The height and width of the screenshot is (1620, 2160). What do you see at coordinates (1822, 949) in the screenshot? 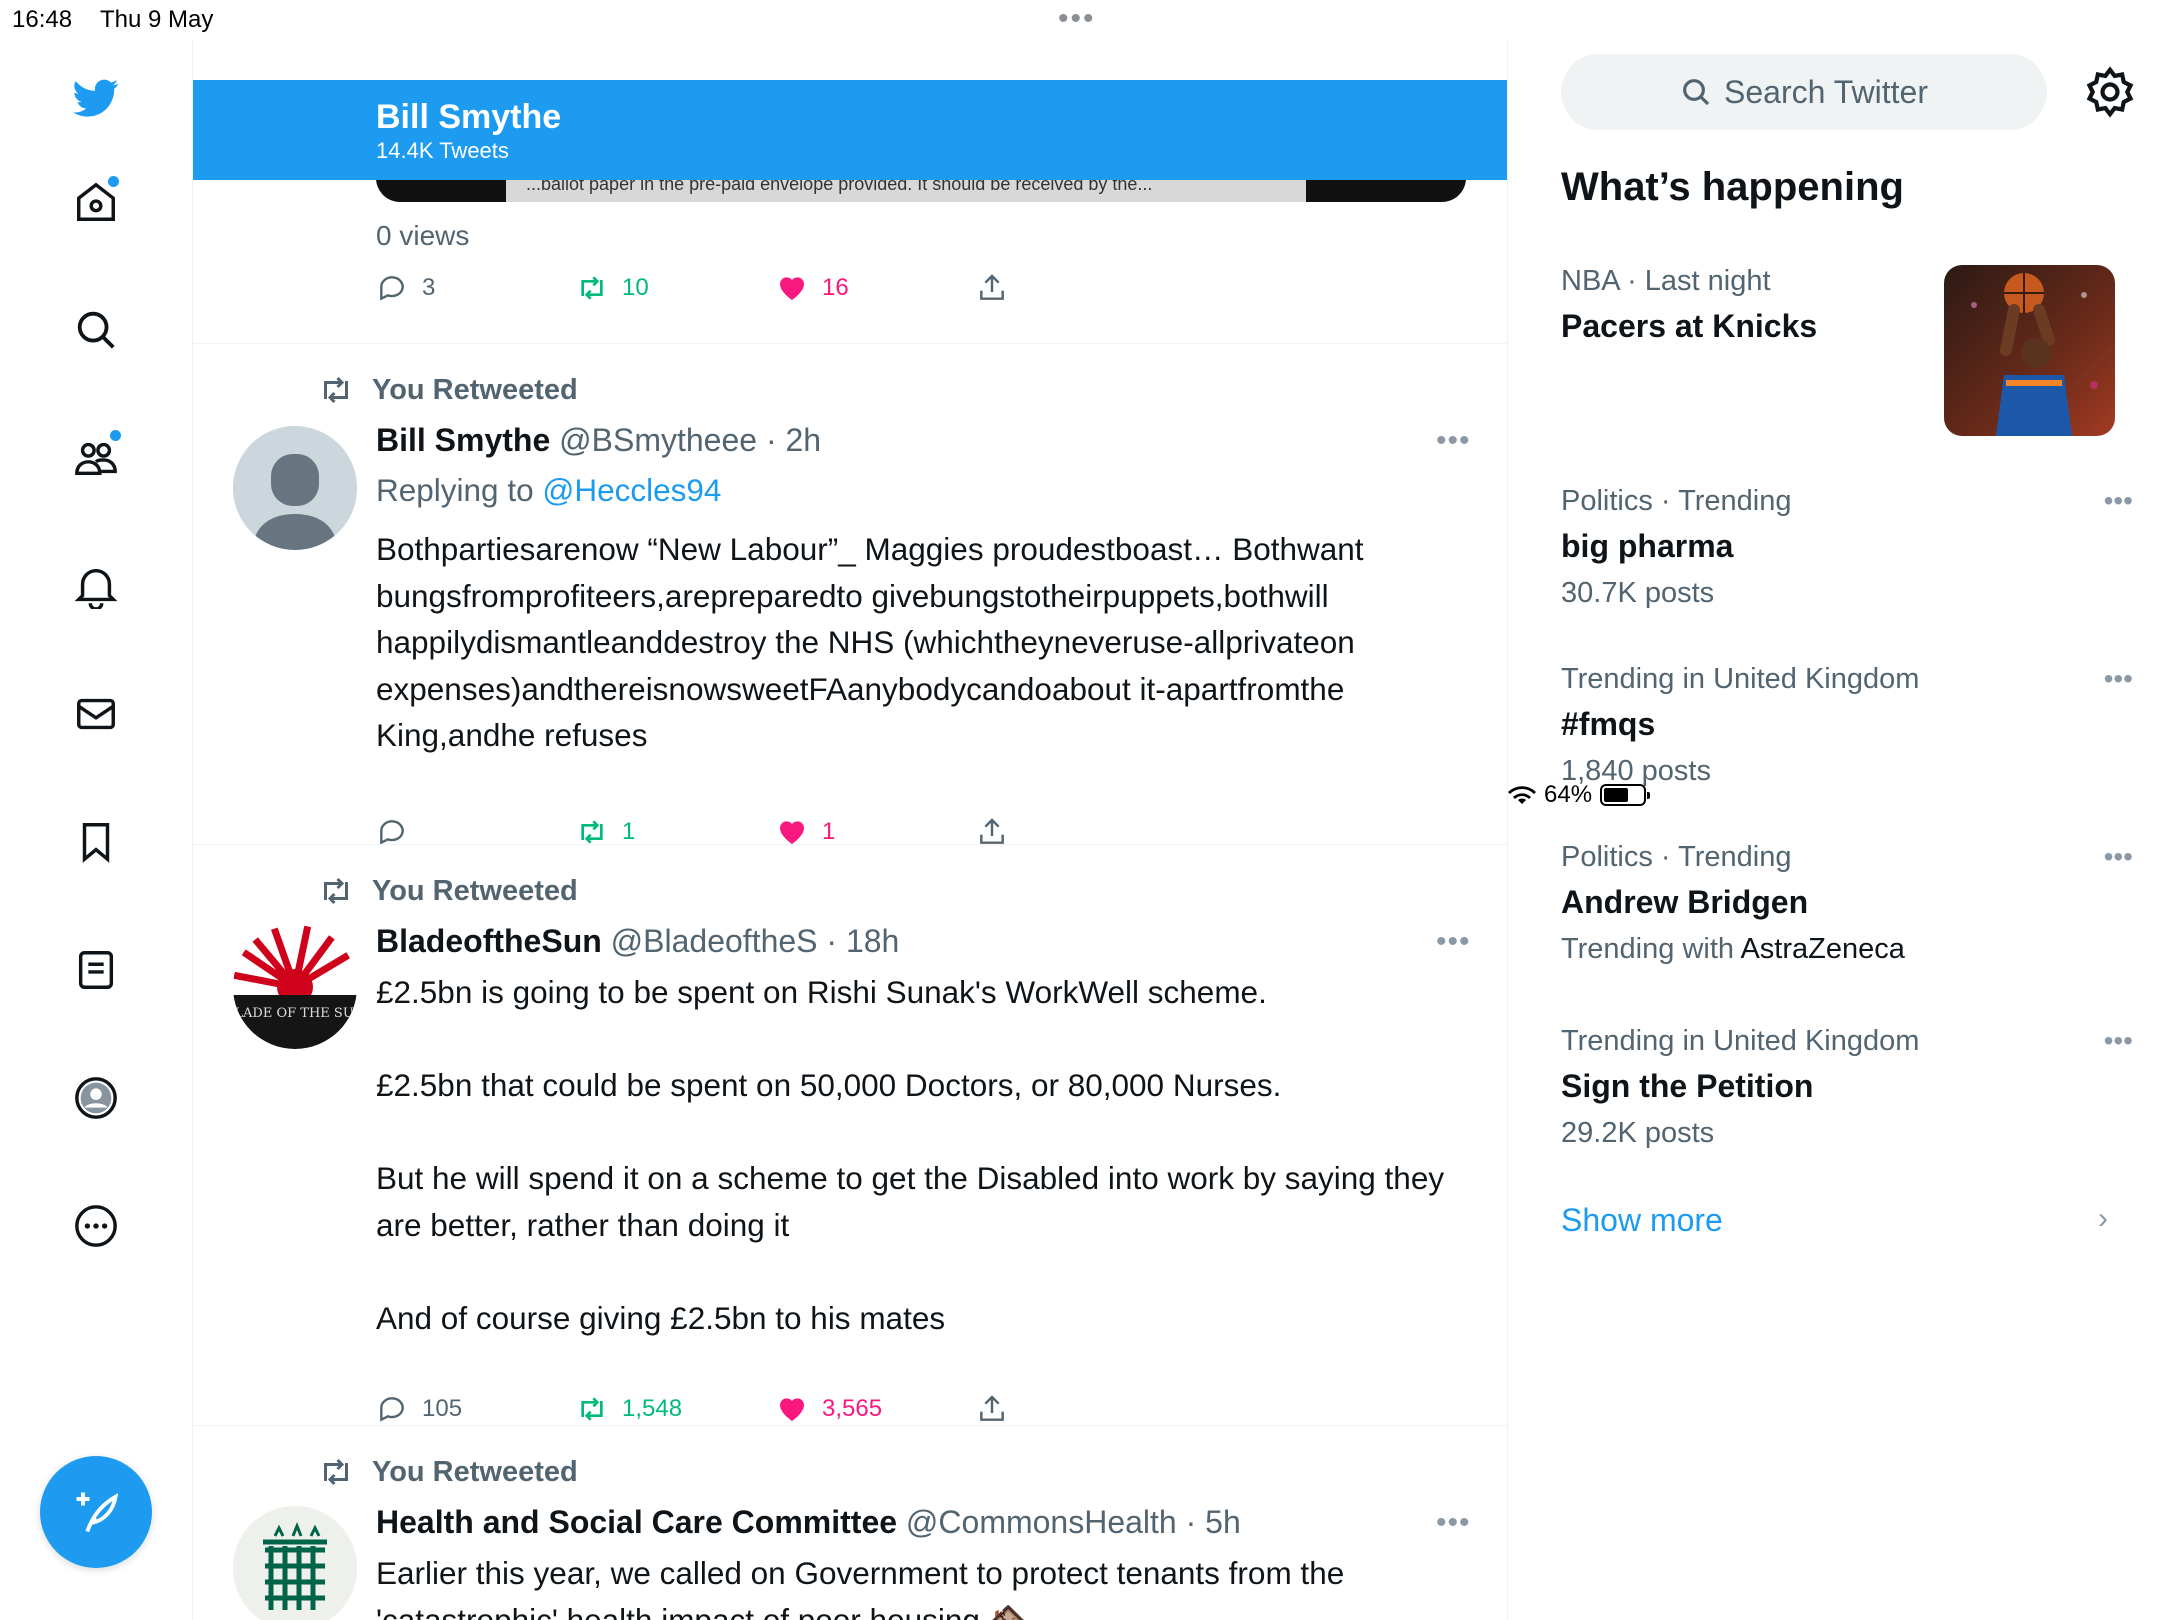
I see `trend-related-term: AstraZeneca` at bounding box center [1822, 949].